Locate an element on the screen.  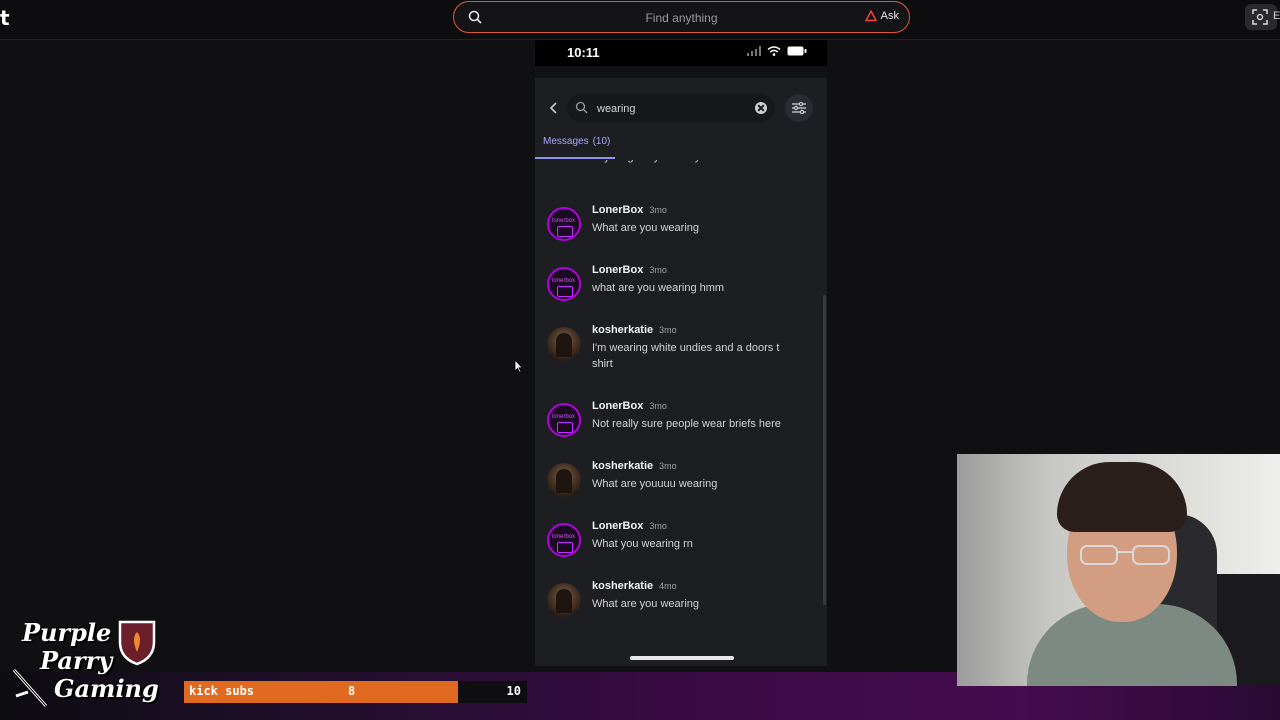
message-content: Not really sure people wear briefs here is located at coordinates (686, 424).